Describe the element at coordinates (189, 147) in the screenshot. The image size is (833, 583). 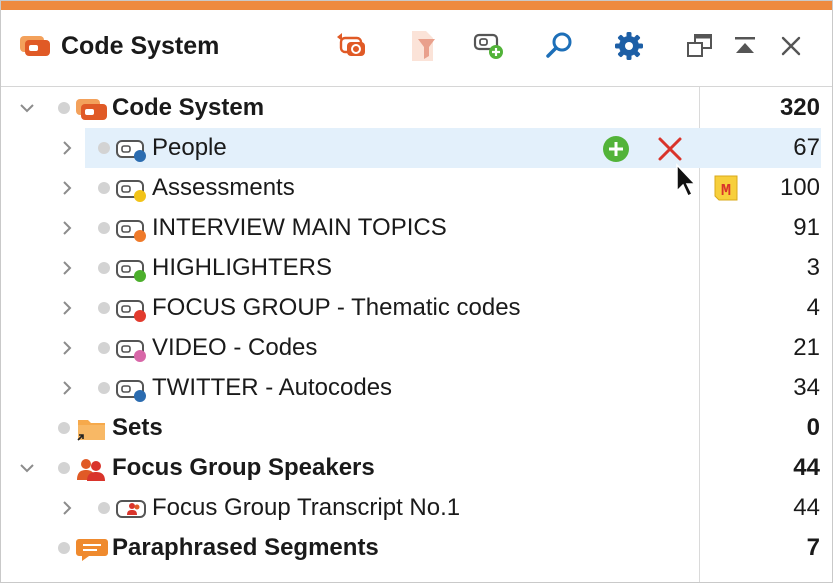
I see `tree-row-label: People` at that location.